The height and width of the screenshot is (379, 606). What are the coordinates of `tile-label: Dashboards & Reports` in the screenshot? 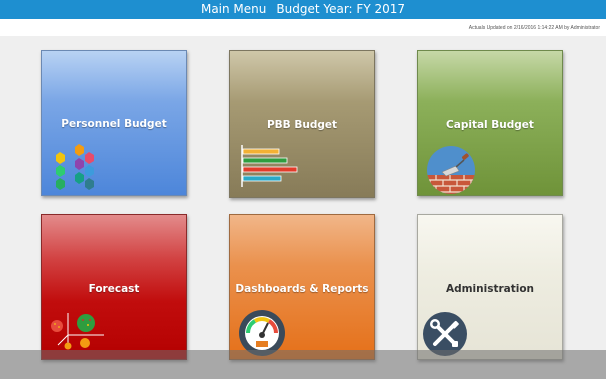 It's located at (302, 289).